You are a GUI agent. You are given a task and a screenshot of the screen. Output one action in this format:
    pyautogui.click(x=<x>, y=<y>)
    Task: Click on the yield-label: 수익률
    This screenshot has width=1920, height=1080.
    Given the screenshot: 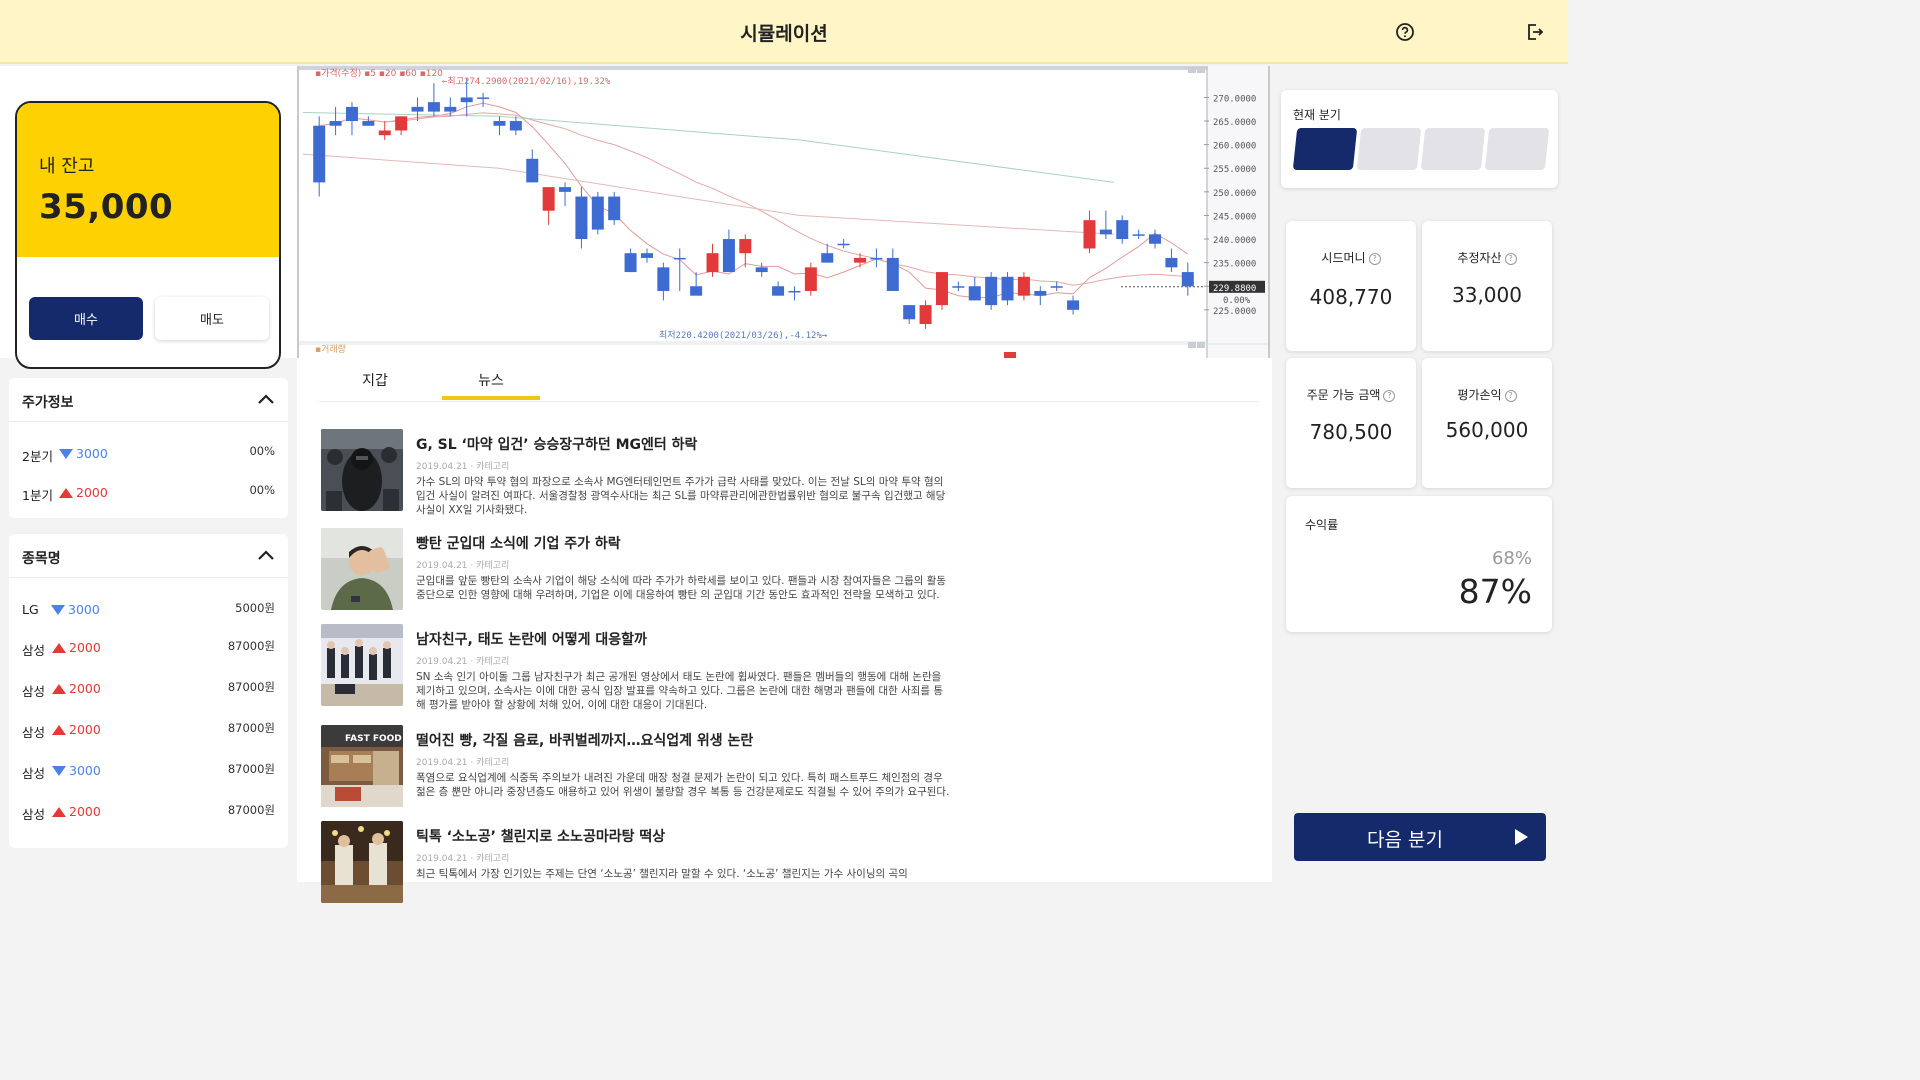 What is the action you would take?
    pyautogui.click(x=1322, y=525)
    